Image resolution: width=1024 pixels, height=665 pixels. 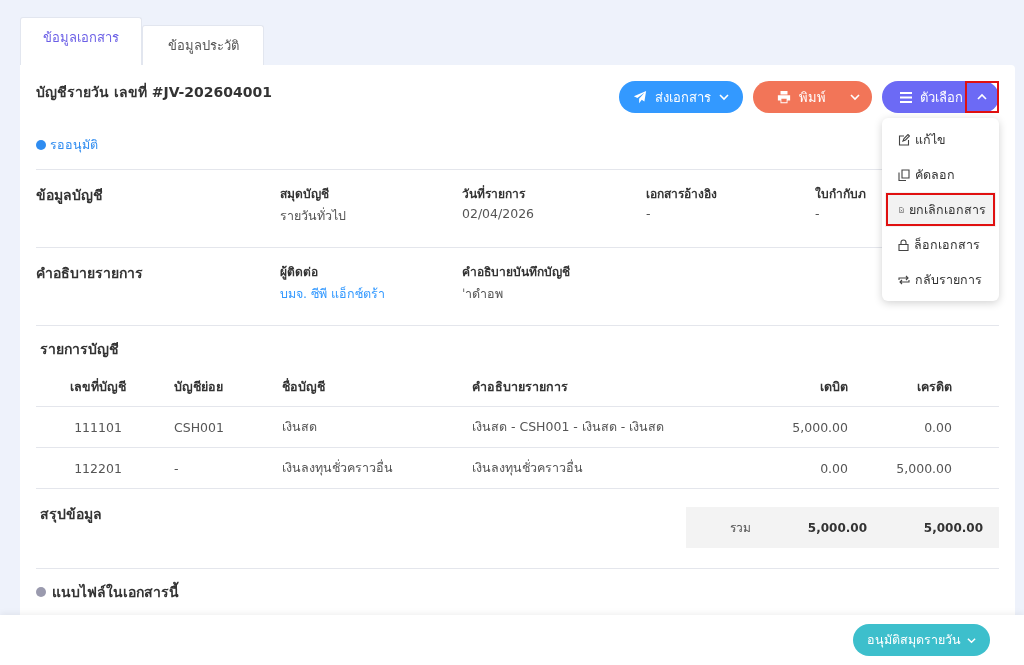 I want to click on status-label: รออนุมัติ, so click(x=74, y=145).